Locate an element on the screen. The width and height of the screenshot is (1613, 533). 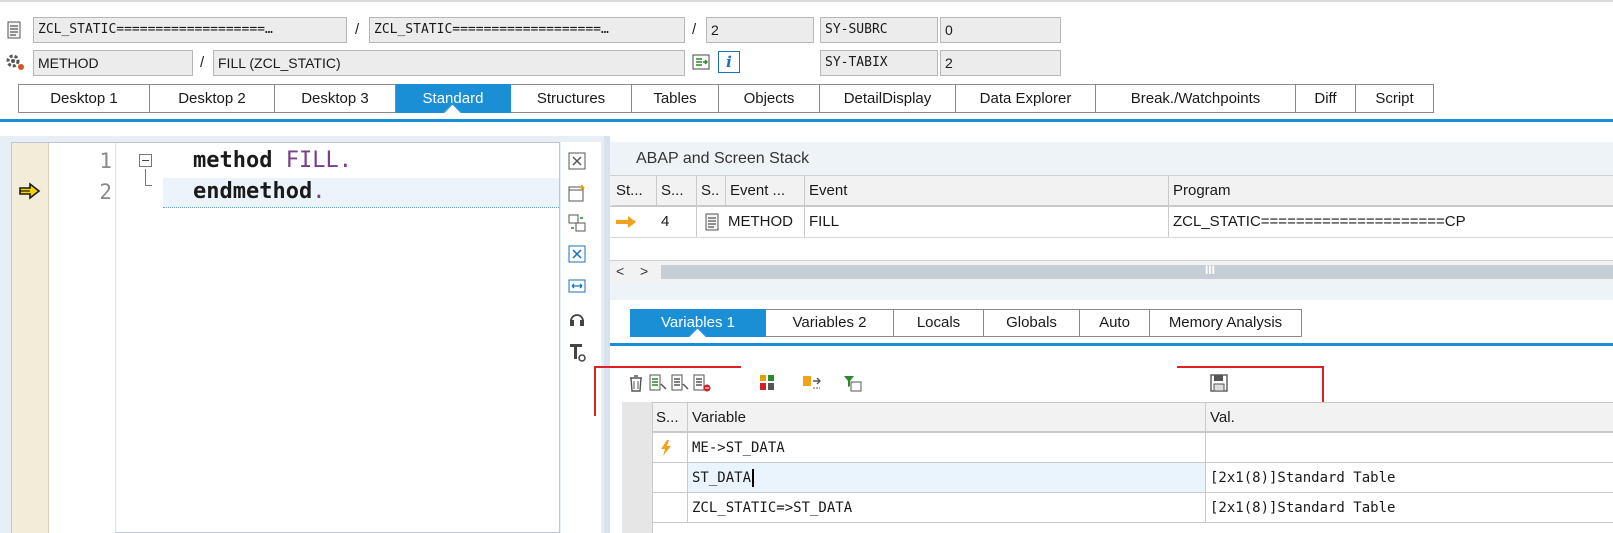
sytabix-label: SY-TABIX is located at coordinates (879, 63).